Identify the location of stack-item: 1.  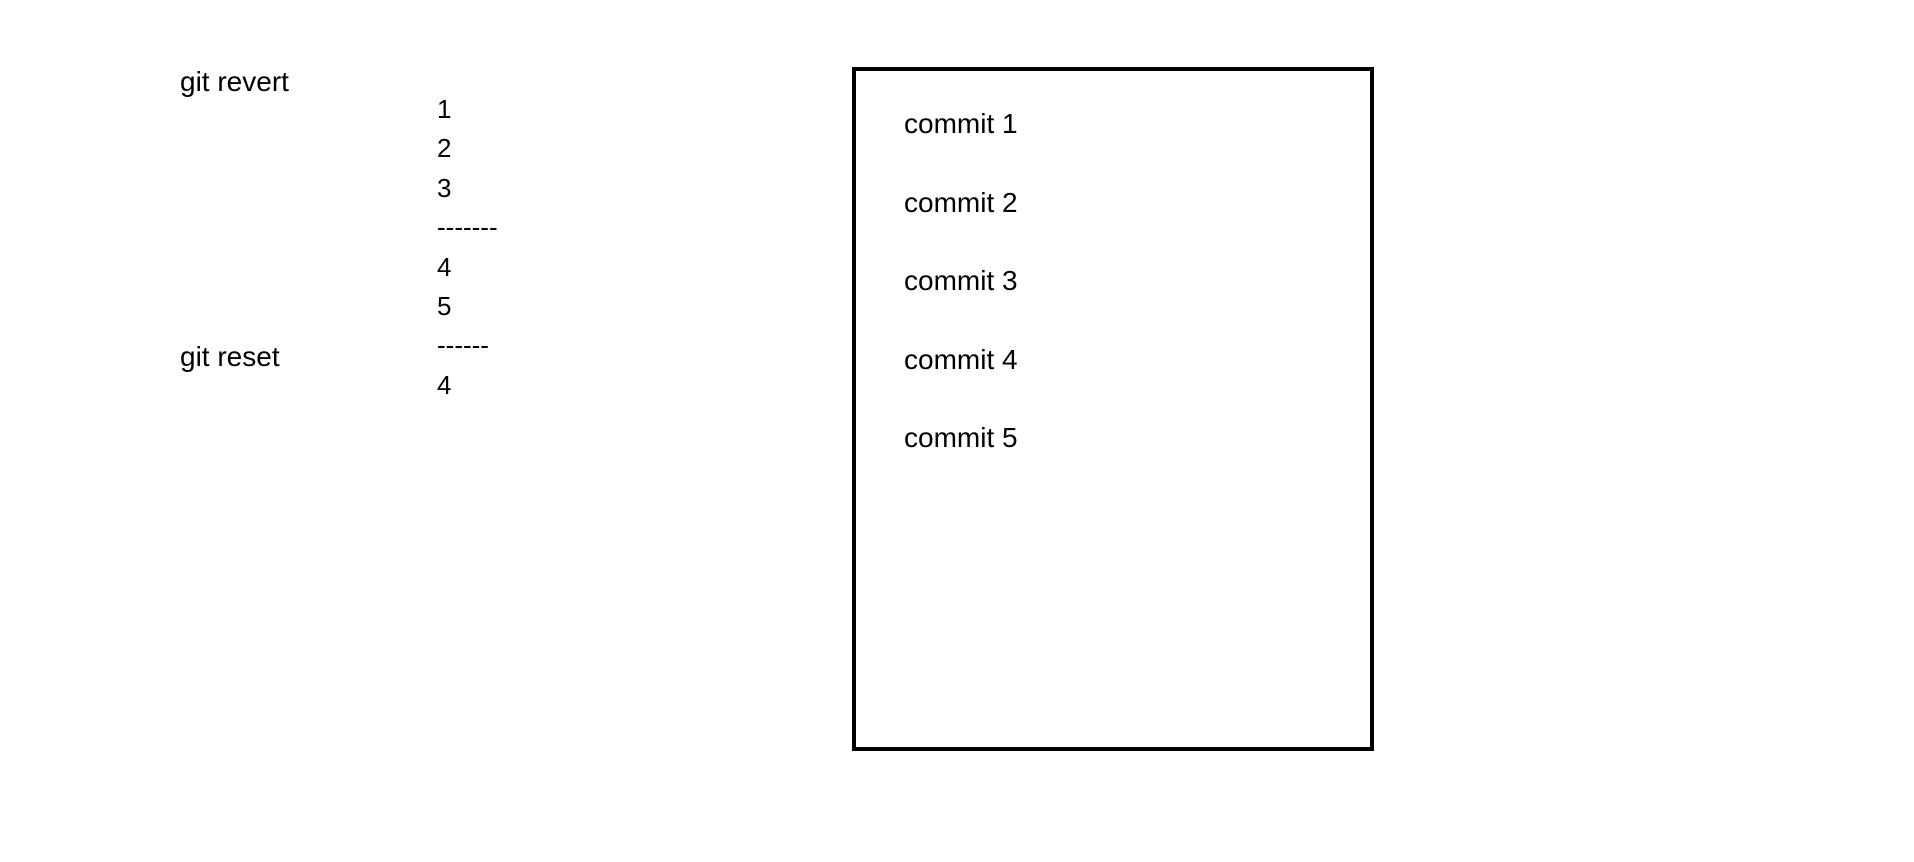
(444, 109).